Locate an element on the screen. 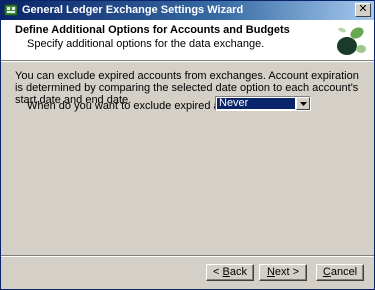  close-button: ✕ is located at coordinates (363, 10).